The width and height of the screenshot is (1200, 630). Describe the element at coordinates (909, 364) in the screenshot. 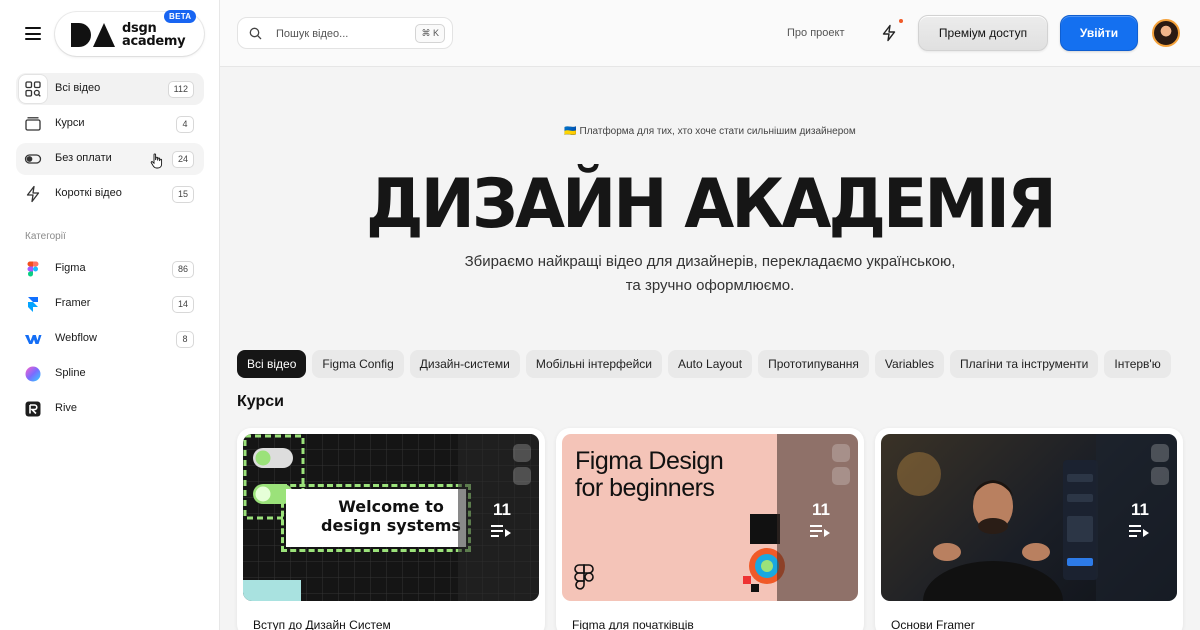

I see `filter-chip: Variables` at that location.